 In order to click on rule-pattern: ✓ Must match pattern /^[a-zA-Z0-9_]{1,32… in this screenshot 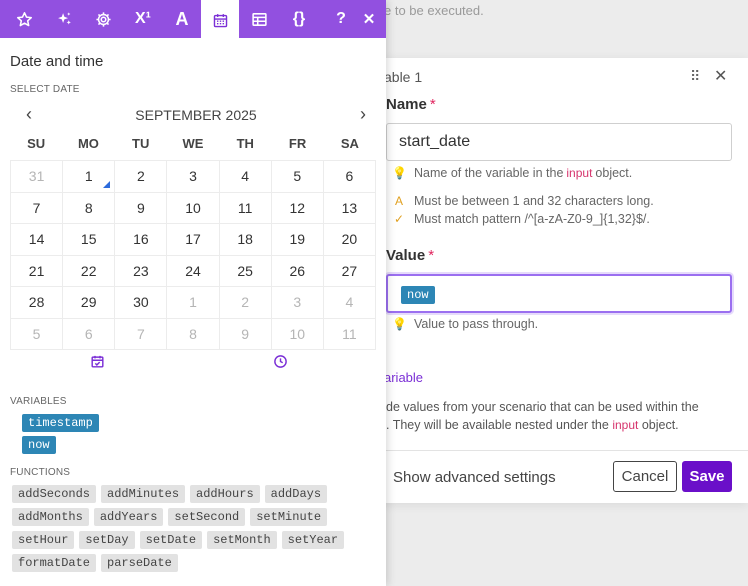, I will do `click(521, 219)`.